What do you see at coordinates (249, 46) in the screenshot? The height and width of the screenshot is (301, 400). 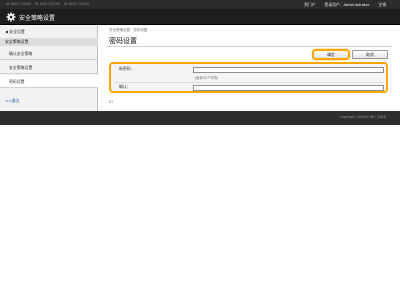 I see `title-divider` at bounding box center [249, 46].